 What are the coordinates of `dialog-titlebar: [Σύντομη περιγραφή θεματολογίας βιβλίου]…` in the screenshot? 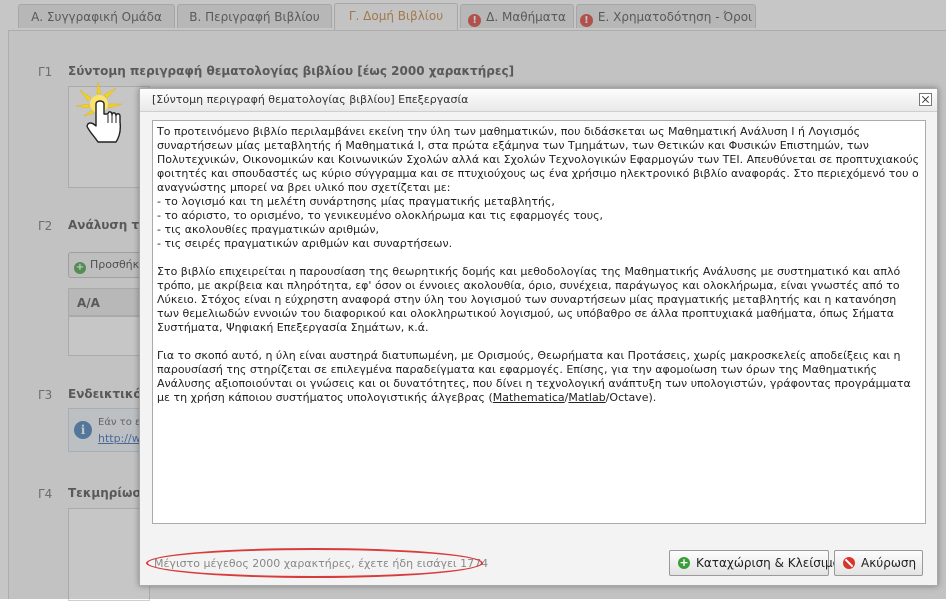 It's located at (538, 100).